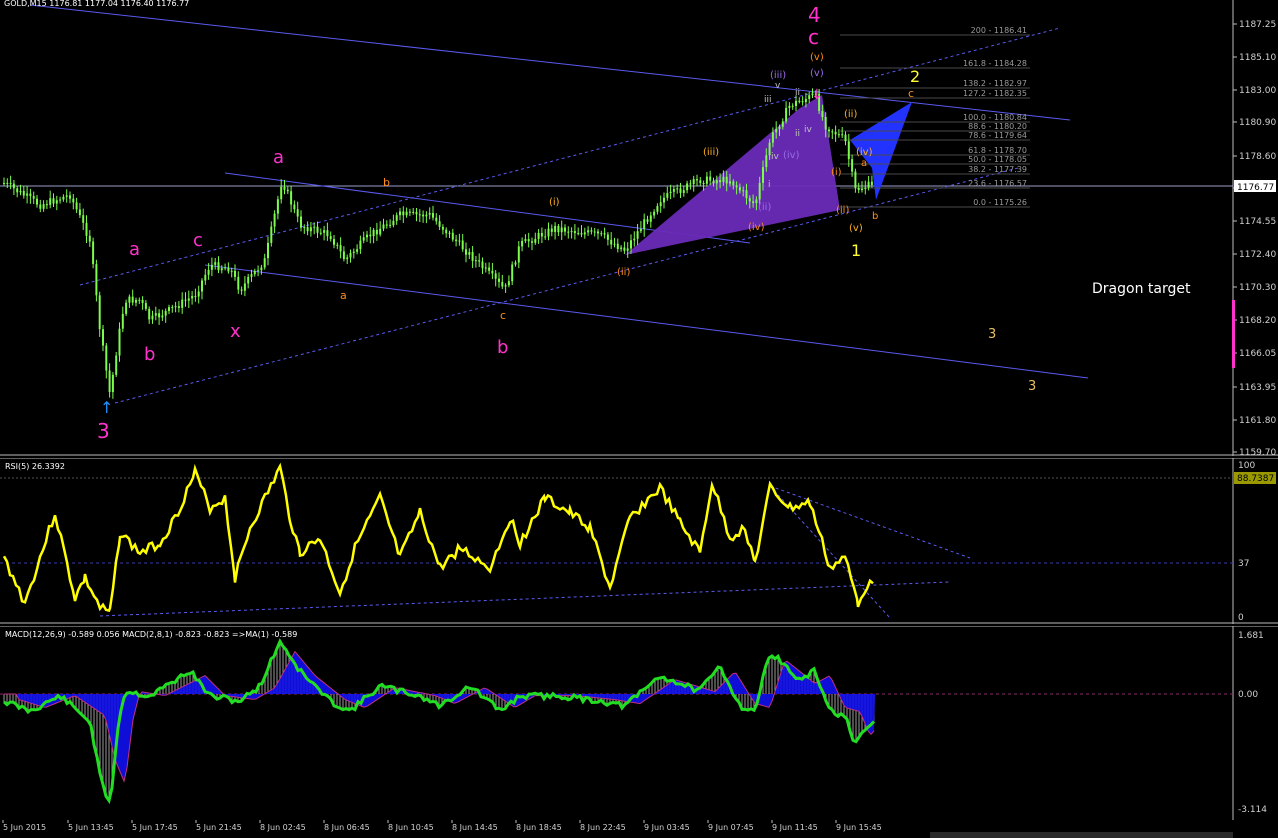 This screenshot has width=1278, height=838. I want to click on fib-level-label: 0.0 - 1175.26, so click(1000, 202).